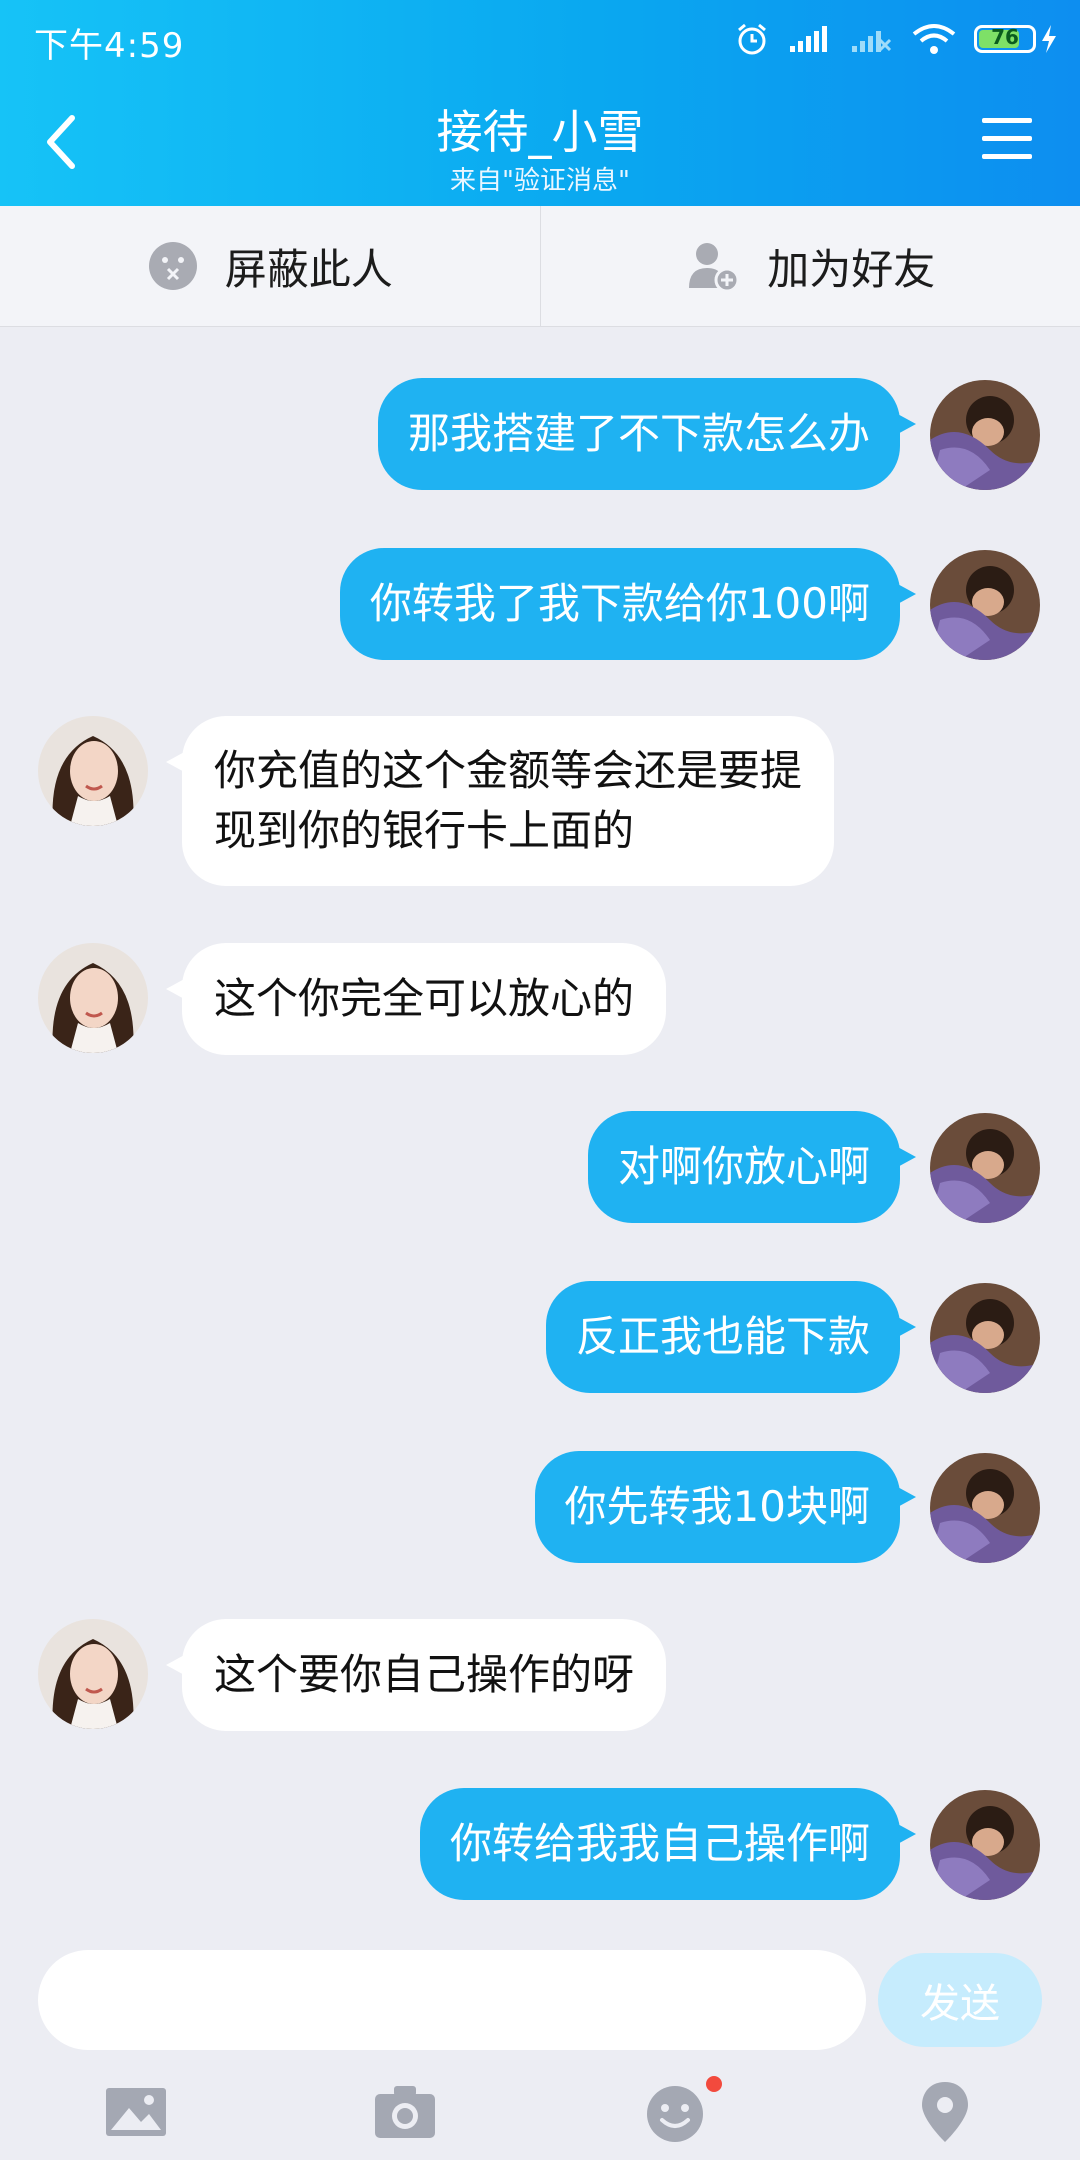 The height and width of the screenshot is (2160, 1080). What do you see at coordinates (960, 2000) in the screenshot?
I see `send-button: 发送` at bounding box center [960, 2000].